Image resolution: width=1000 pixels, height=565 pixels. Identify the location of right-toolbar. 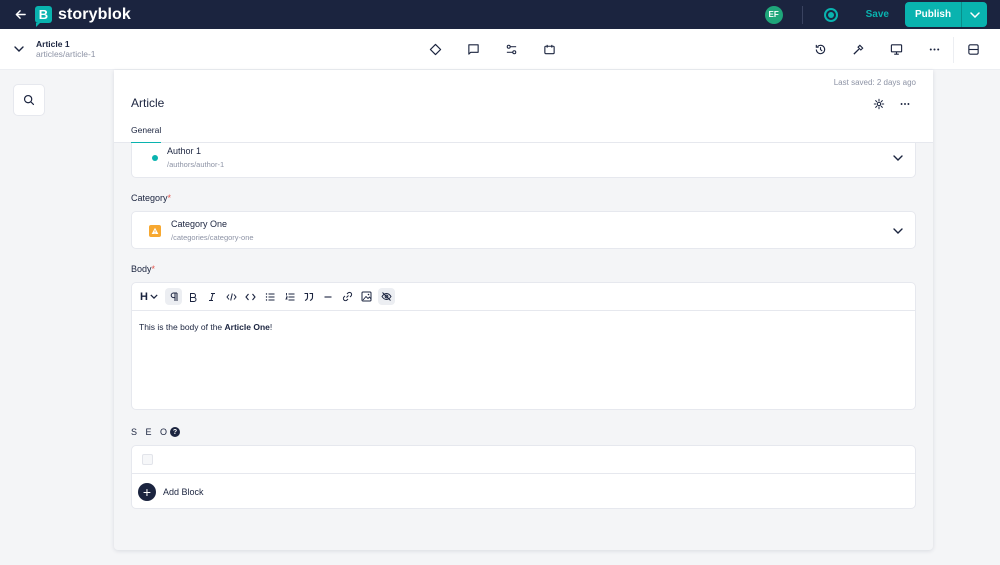
(886, 49).